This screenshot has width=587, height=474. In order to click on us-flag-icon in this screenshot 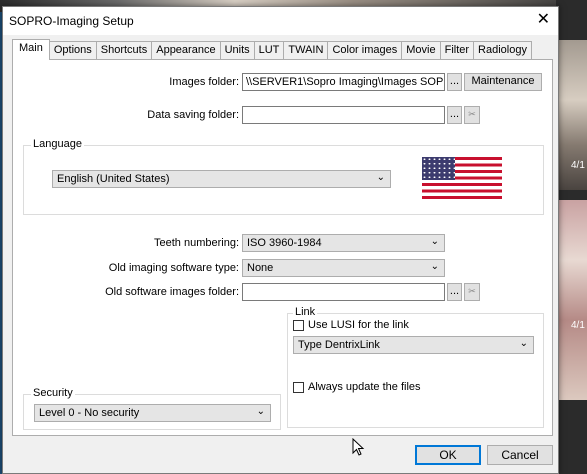, I will do `click(462, 178)`.